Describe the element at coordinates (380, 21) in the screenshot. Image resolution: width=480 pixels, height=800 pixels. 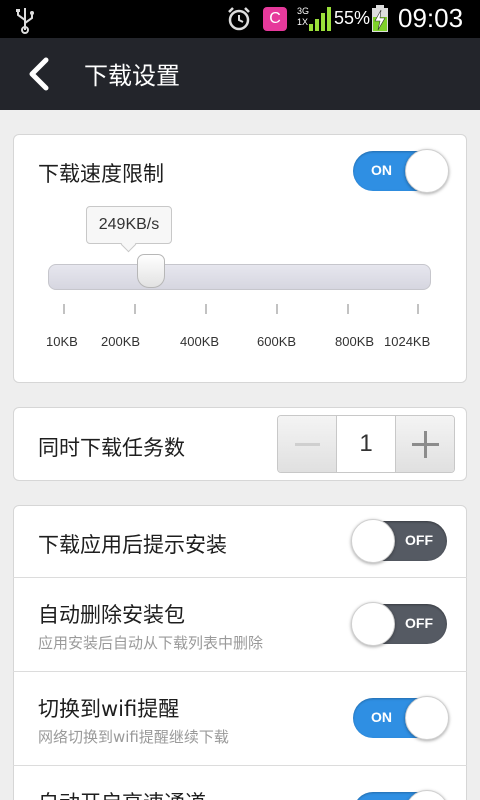
I see `battery-charging-icon` at that location.